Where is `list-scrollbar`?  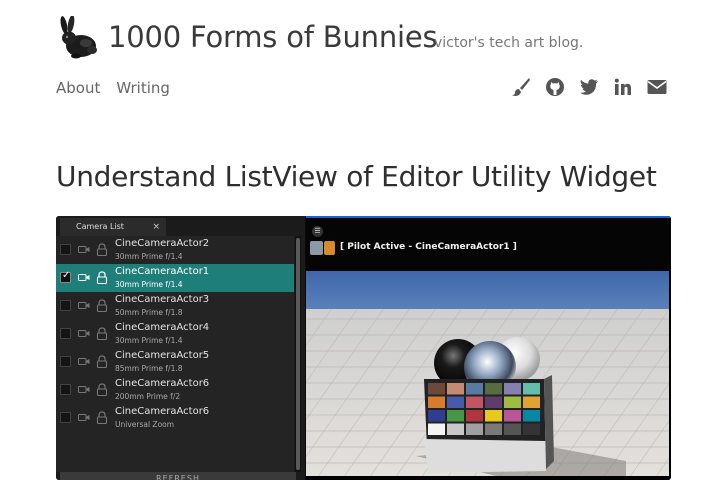
list-scrollbar is located at coordinates (298, 354).